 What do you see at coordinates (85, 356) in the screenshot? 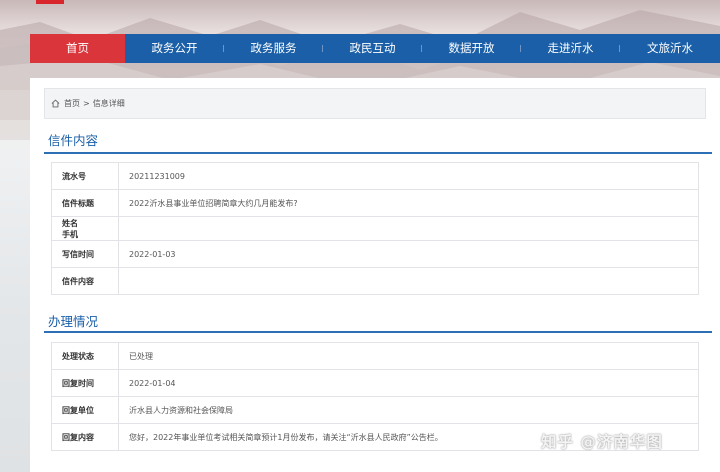
I see `row-key: 处理状态` at bounding box center [85, 356].